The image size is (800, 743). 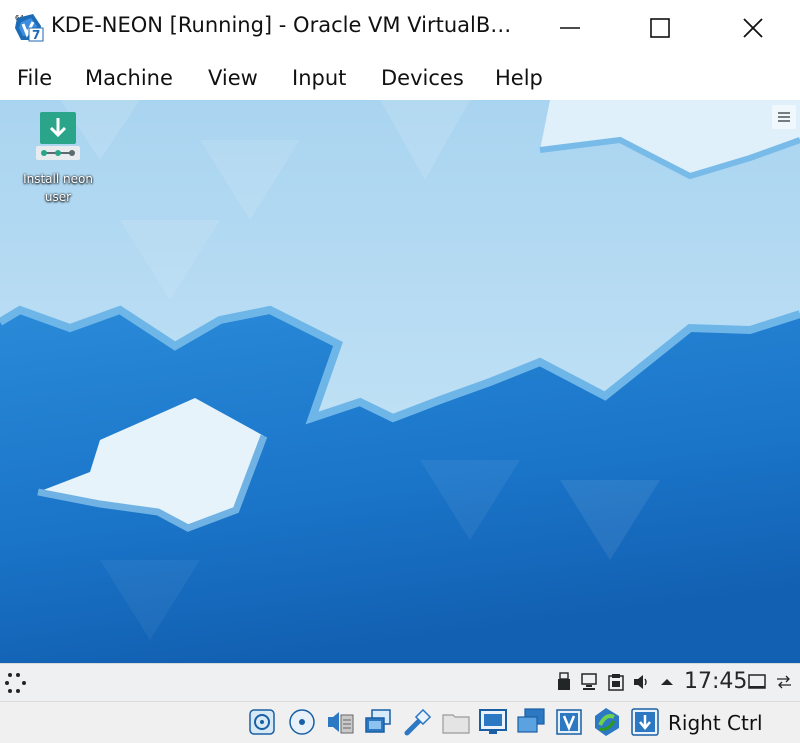 I want to click on install-download-icon, so click(x=58, y=136).